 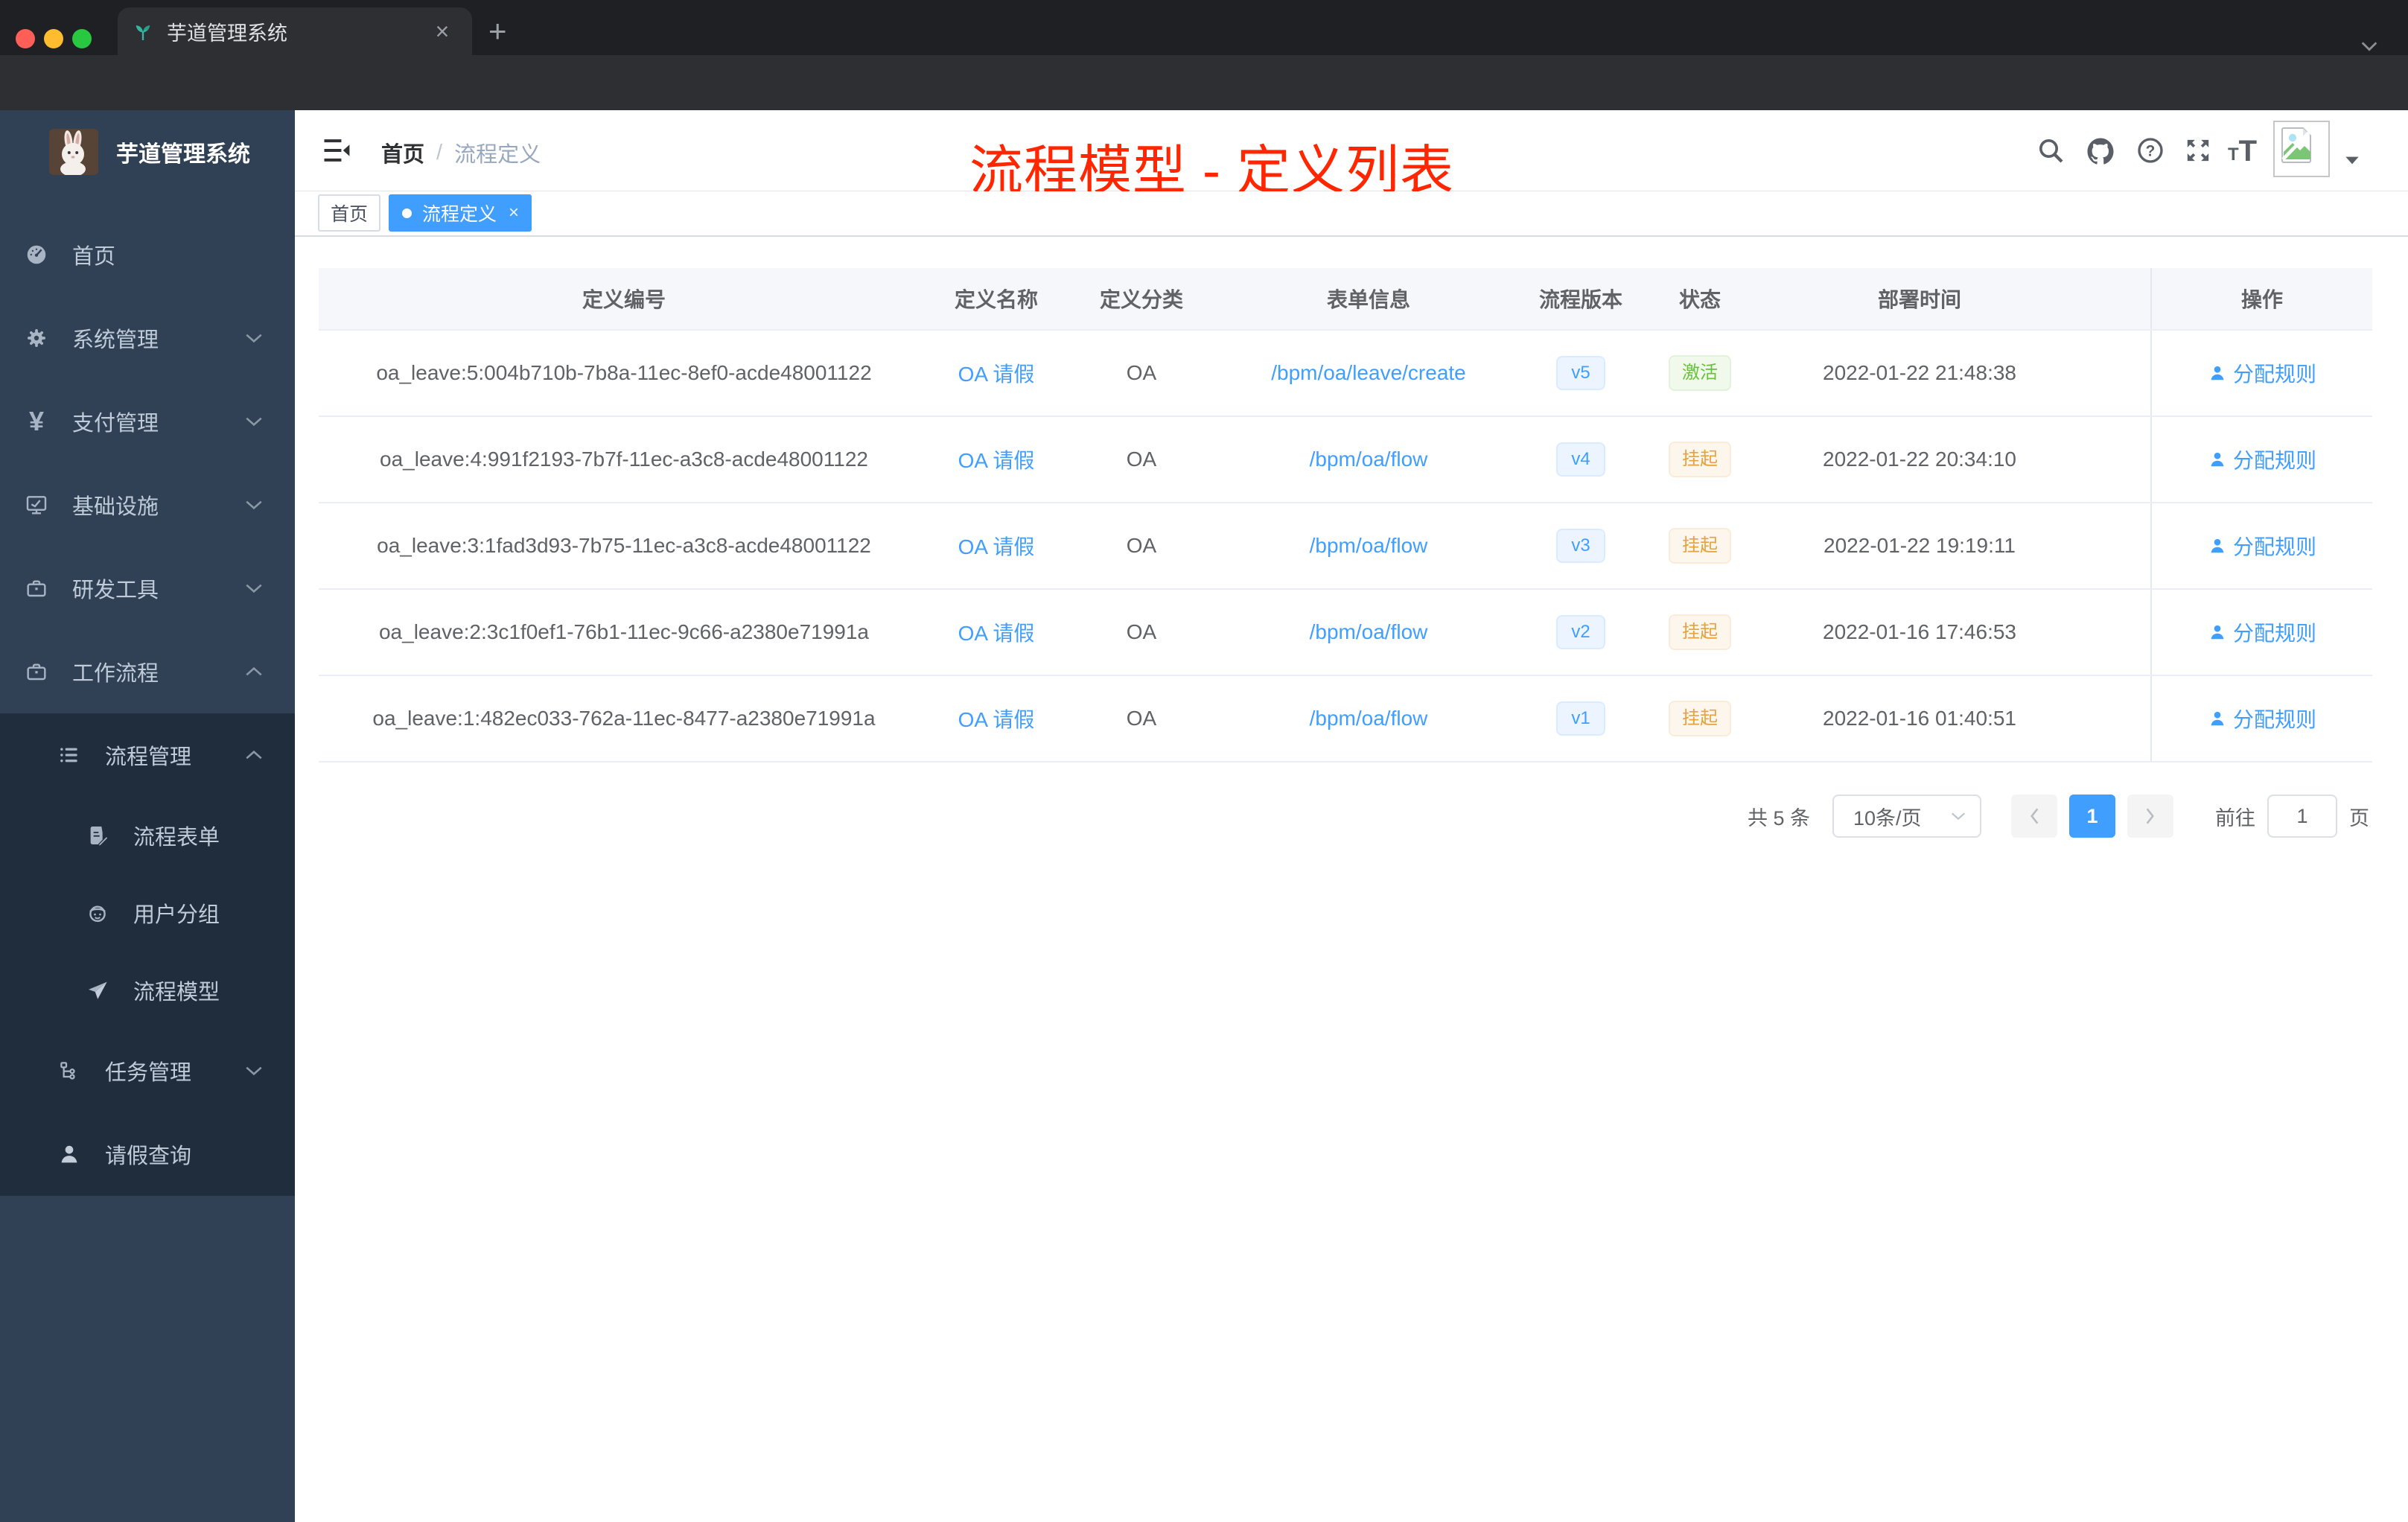 I want to click on sidebar-item-process-model: 流程模型, so click(x=147, y=990).